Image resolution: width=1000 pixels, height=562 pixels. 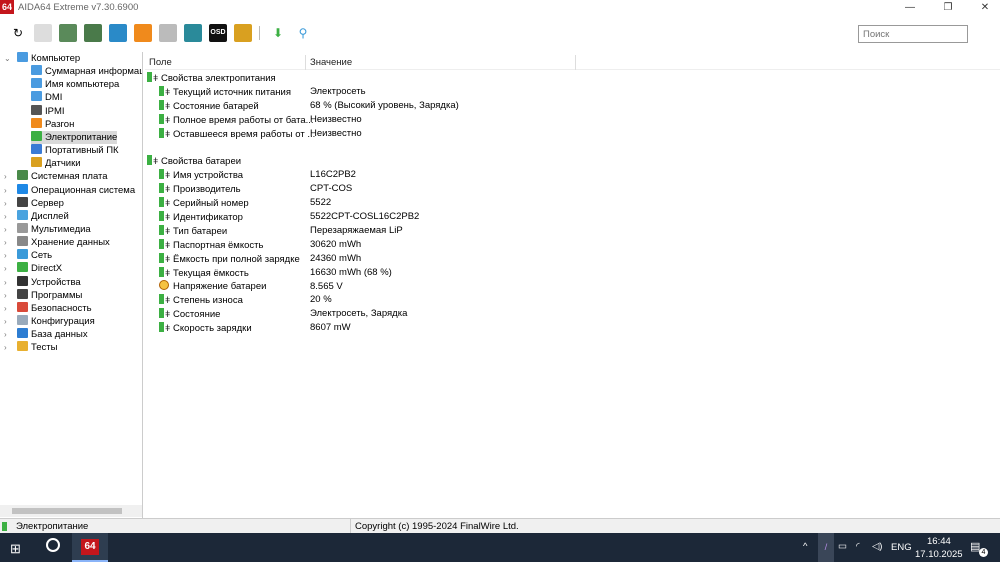 What do you see at coordinates (48, 111) in the screenshot?
I see `tree-item: IPMI` at bounding box center [48, 111].